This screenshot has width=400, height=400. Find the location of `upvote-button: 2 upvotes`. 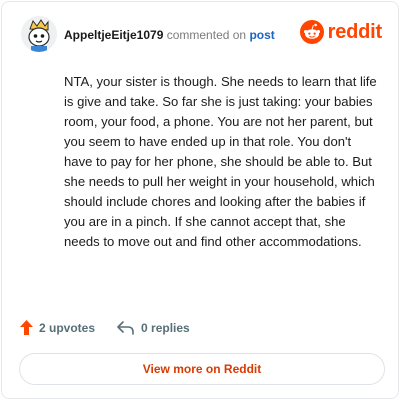

upvote-button: 2 upvotes is located at coordinates (57, 327).